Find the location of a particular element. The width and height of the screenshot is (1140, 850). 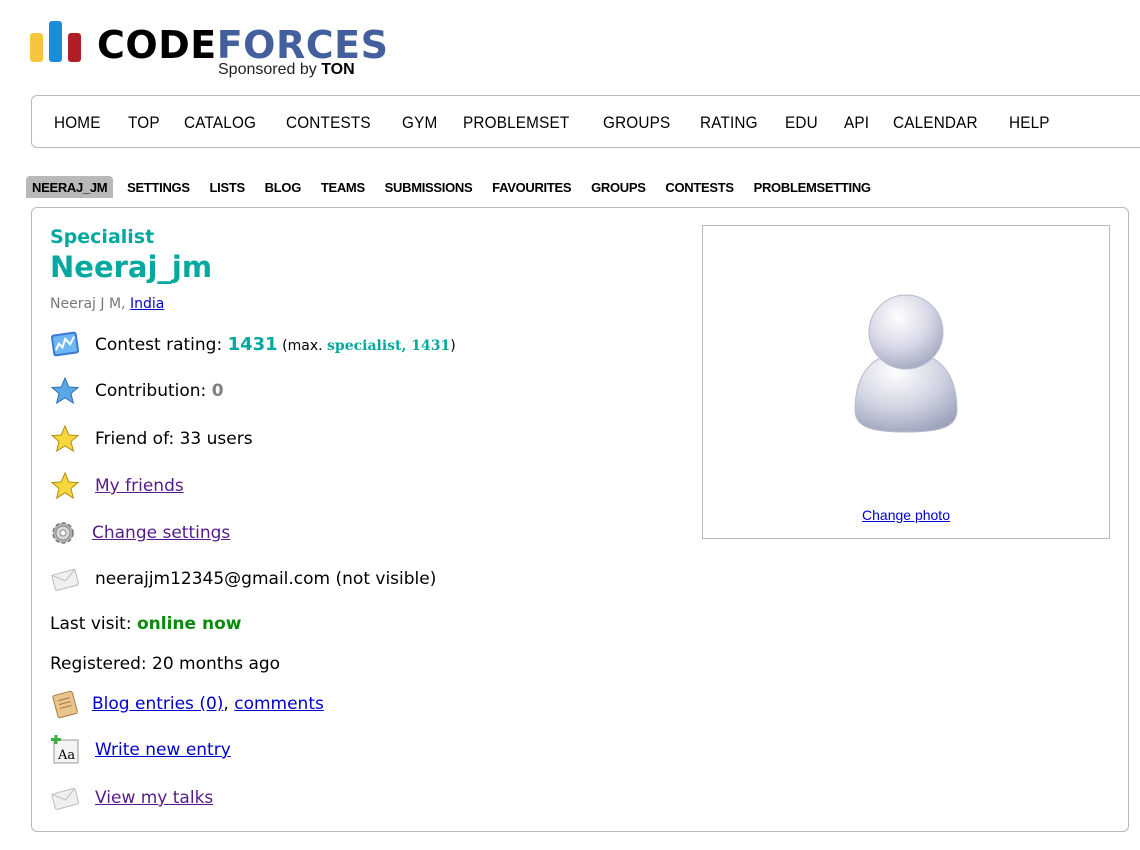

main-menu-item-calendar: CALENDAR is located at coordinates (935, 123).